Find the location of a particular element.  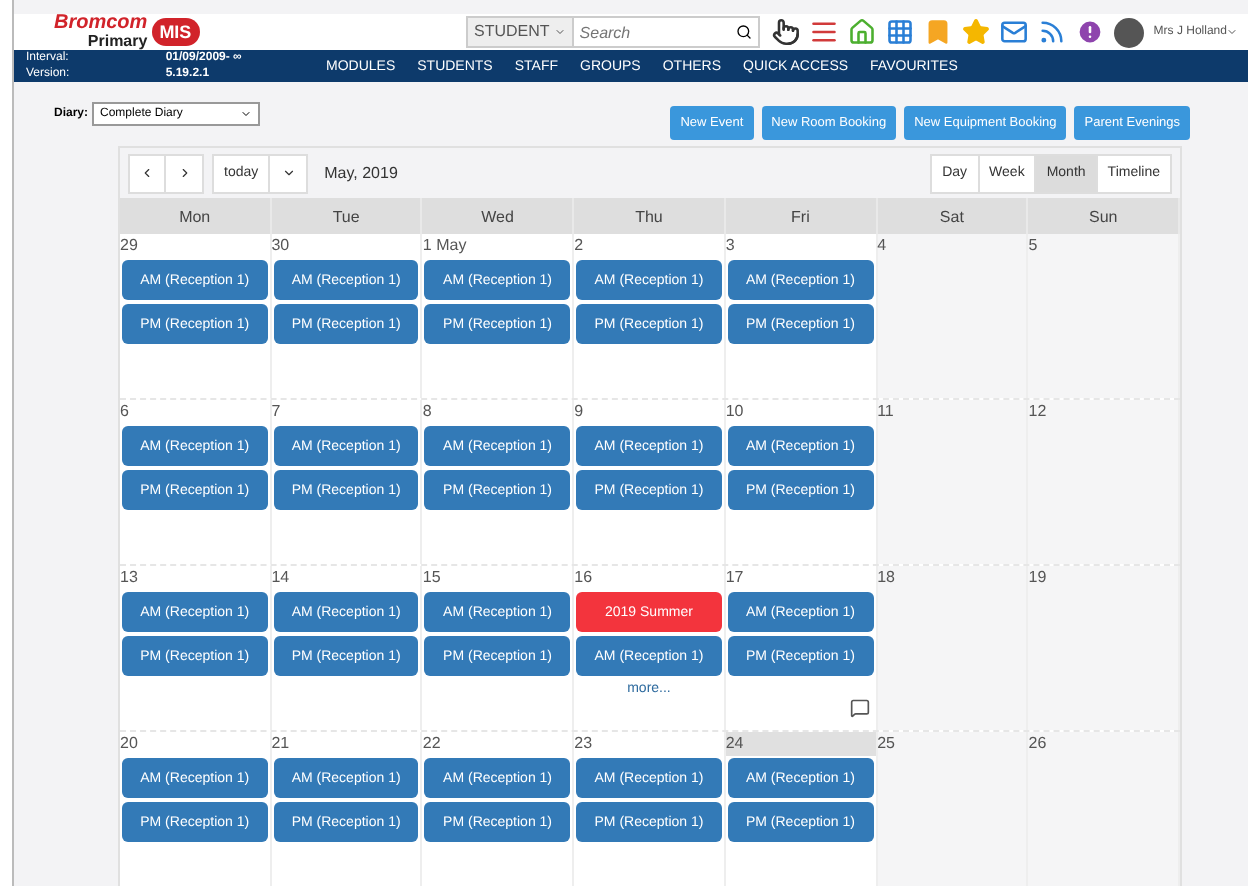

day-number: 12 is located at coordinates (1038, 412).